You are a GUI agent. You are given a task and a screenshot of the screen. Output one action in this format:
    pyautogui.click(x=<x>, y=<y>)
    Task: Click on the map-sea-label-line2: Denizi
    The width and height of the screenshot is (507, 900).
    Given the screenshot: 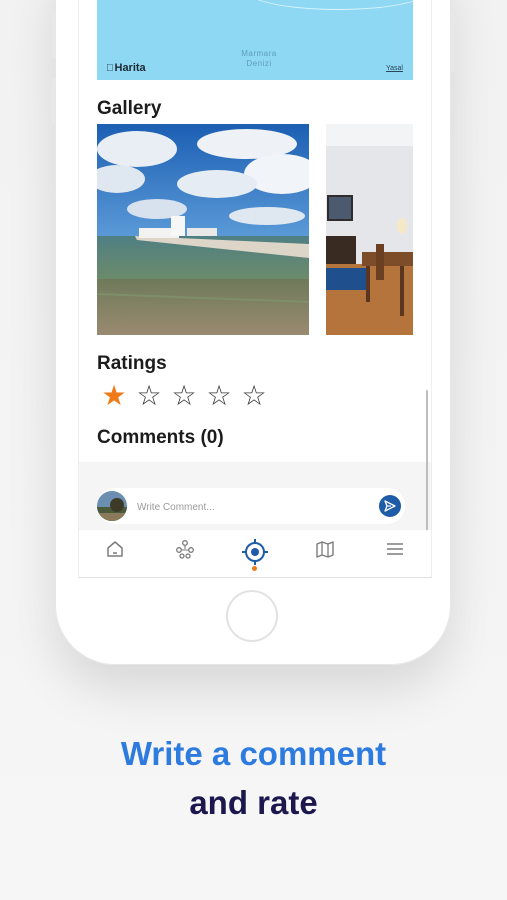 What is the action you would take?
    pyautogui.click(x=259, y=63)
    